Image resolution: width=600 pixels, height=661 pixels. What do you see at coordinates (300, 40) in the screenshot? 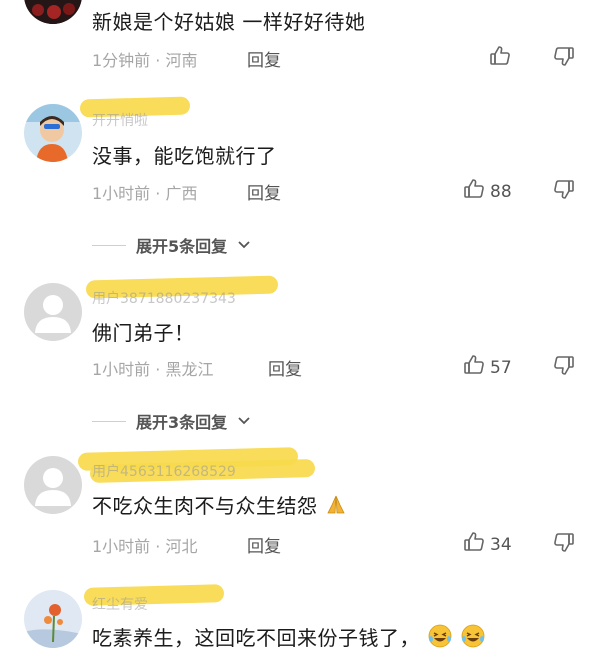
I see `comment-item: 新娘是个好姑娘 一样好好待她 1分钟前 · 河南 回复` at bounding box center [300, 40].